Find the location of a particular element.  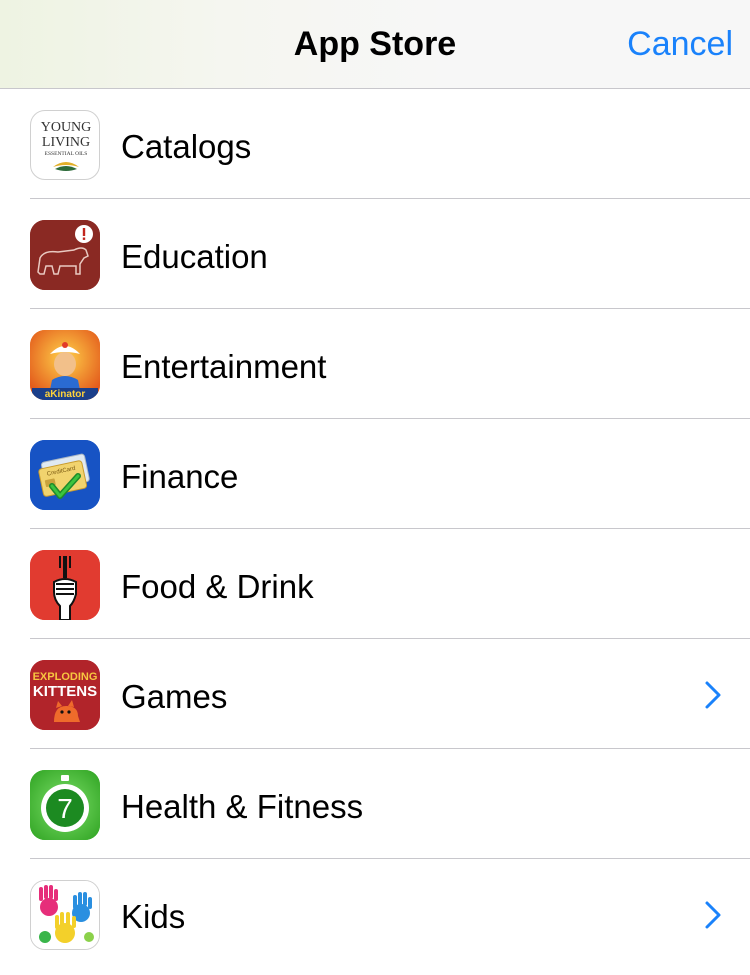

category-label: Catalogs is located at coordinates (186, 146).